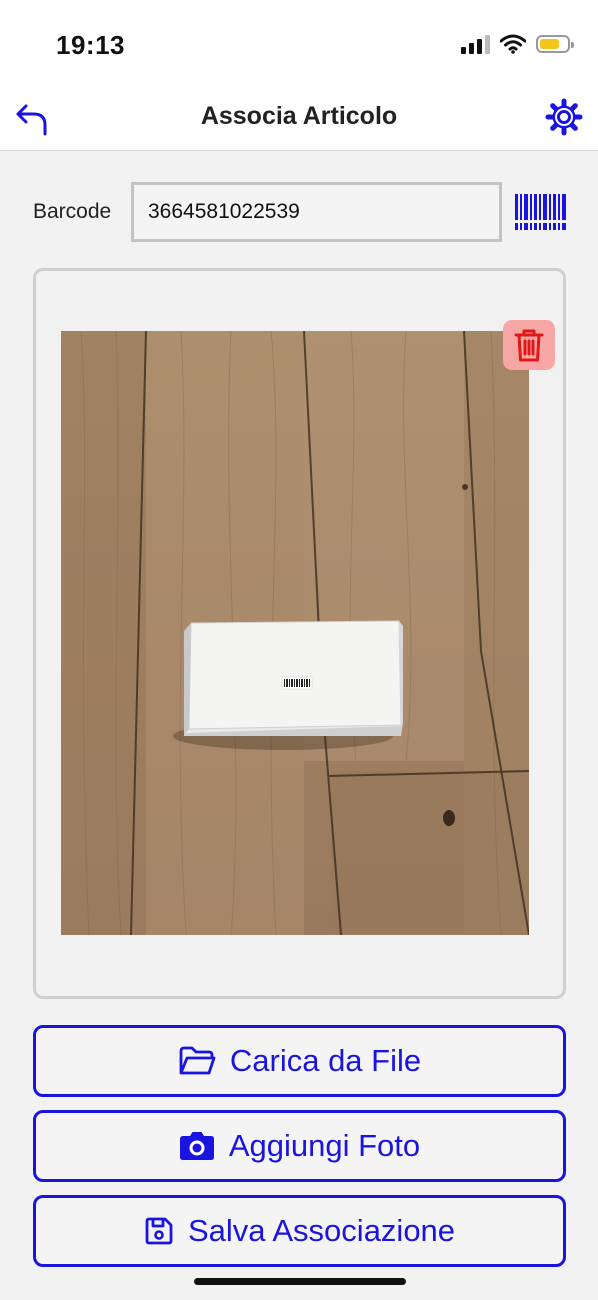 This screenshot has width=598, height=1300. What do you see at coordinates (325, 1060) in the screenshot?
I see `upload-from-file-label: Carica da File` at bounding box center [325, 1060].